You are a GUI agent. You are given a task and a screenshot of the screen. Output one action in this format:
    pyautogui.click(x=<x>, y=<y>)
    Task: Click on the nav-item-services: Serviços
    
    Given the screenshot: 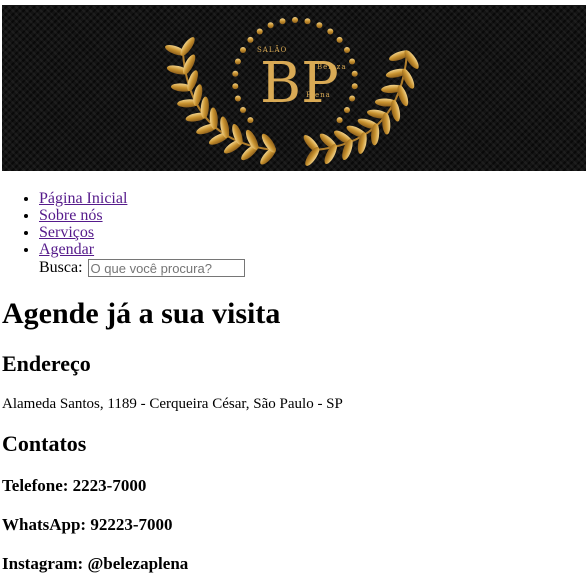 What is the action you would take?
    pyautogui.click(x=83, y=232)
    